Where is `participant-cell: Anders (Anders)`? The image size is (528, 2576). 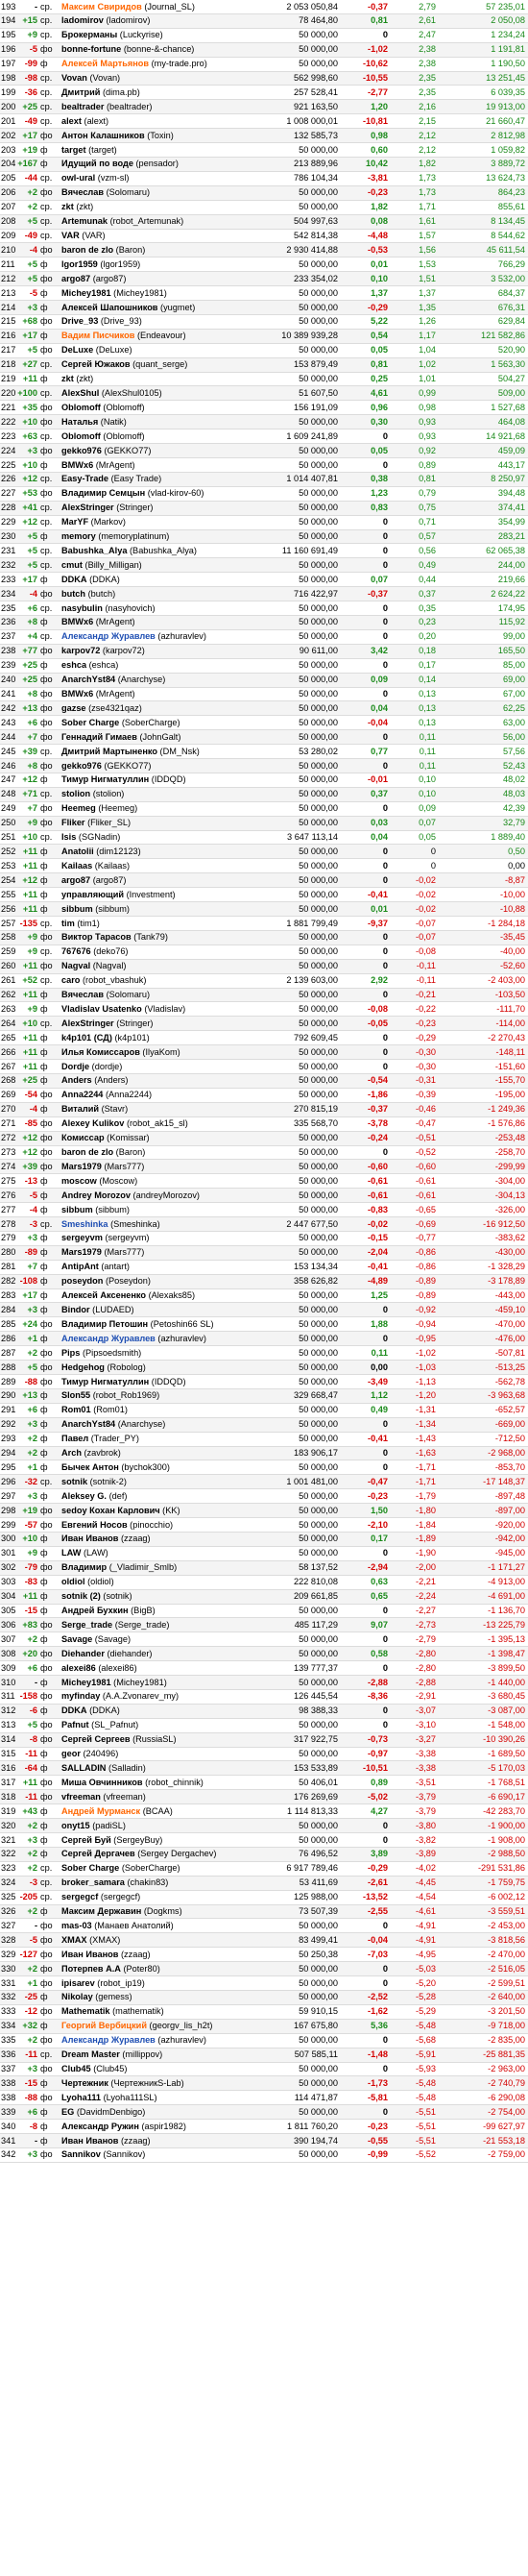
participant-cell: Anders (Anders) is located at coordinates (161, 1081).